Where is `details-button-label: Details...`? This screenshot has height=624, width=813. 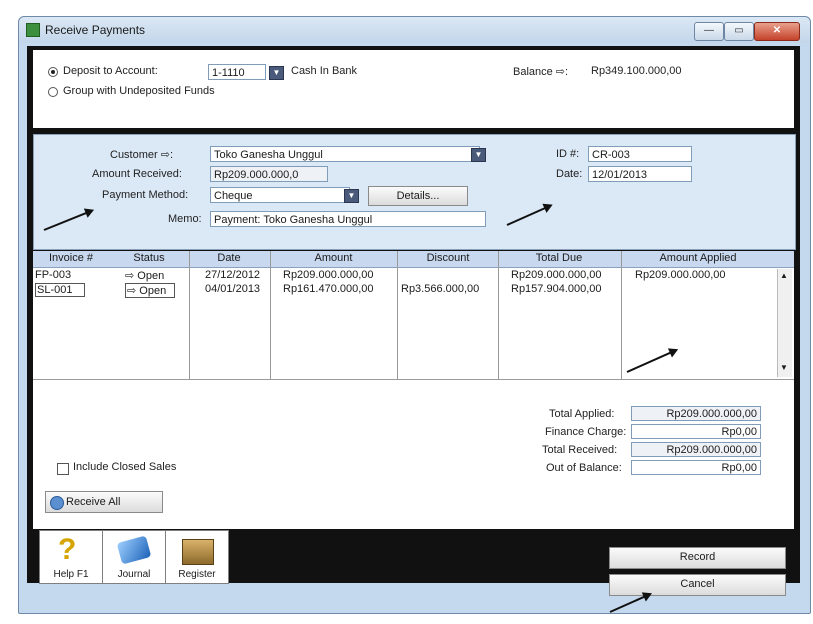 details-button-label: Details... is located at coordinates (418, 196).